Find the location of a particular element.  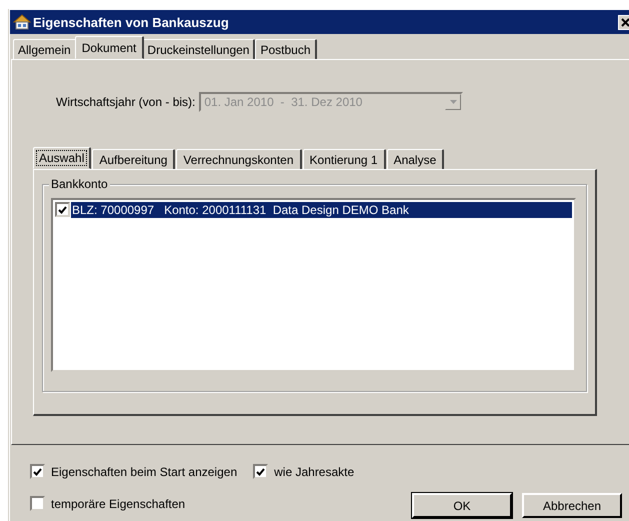

list-item: BLZ: 70000997 Konto: 2000111131 Data Design DEMO Bank is located at coordinates (321, 210).